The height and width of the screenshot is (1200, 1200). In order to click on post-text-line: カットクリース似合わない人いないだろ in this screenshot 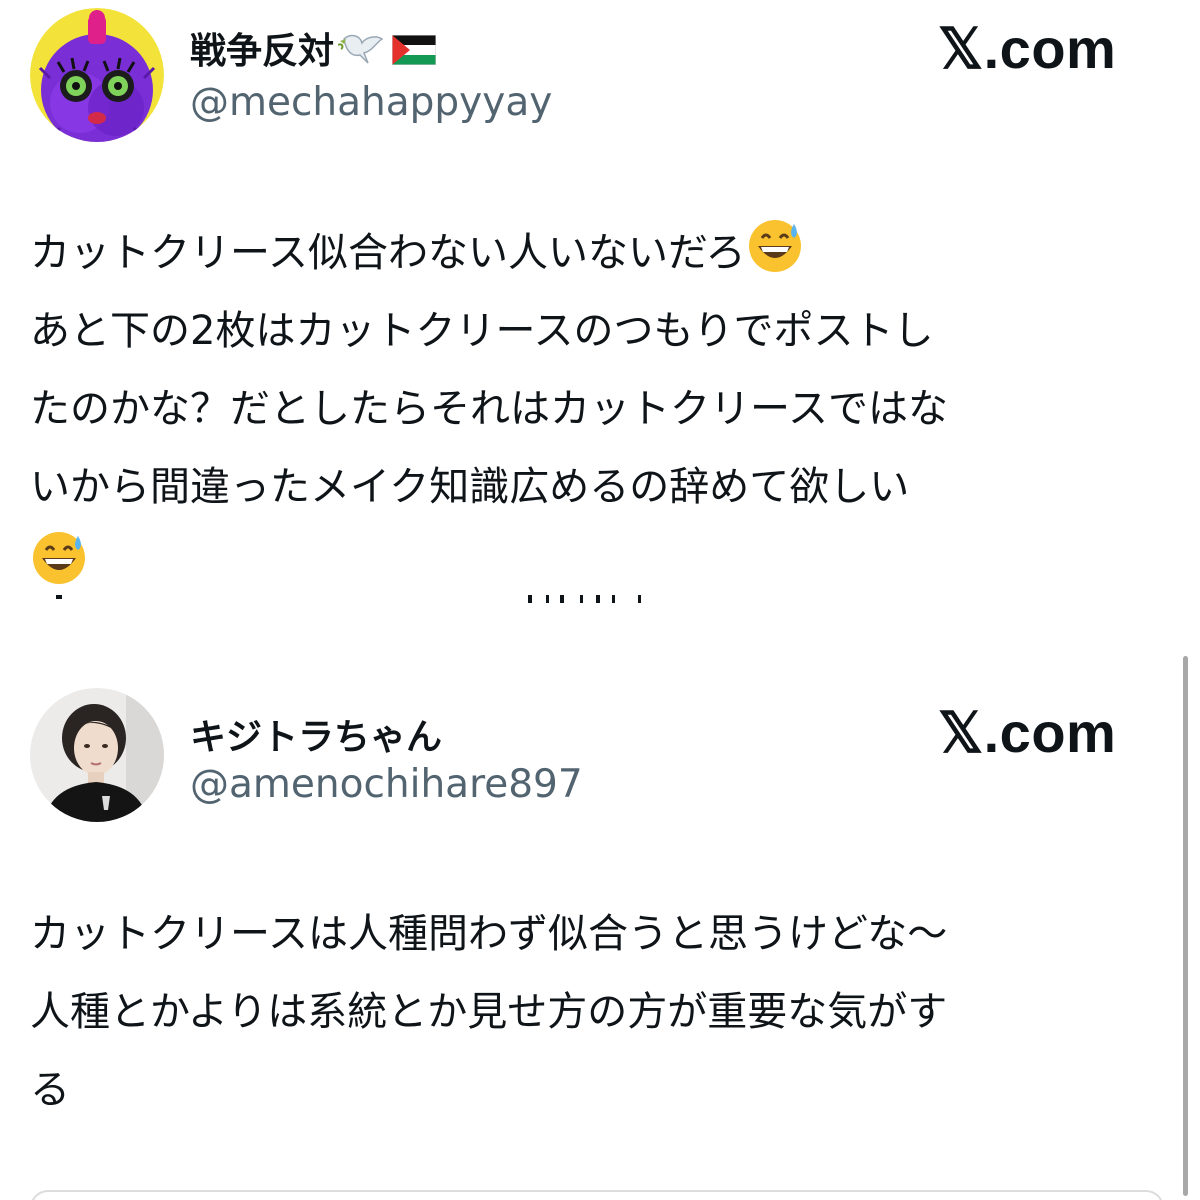, I will do `click(600, 253)`.